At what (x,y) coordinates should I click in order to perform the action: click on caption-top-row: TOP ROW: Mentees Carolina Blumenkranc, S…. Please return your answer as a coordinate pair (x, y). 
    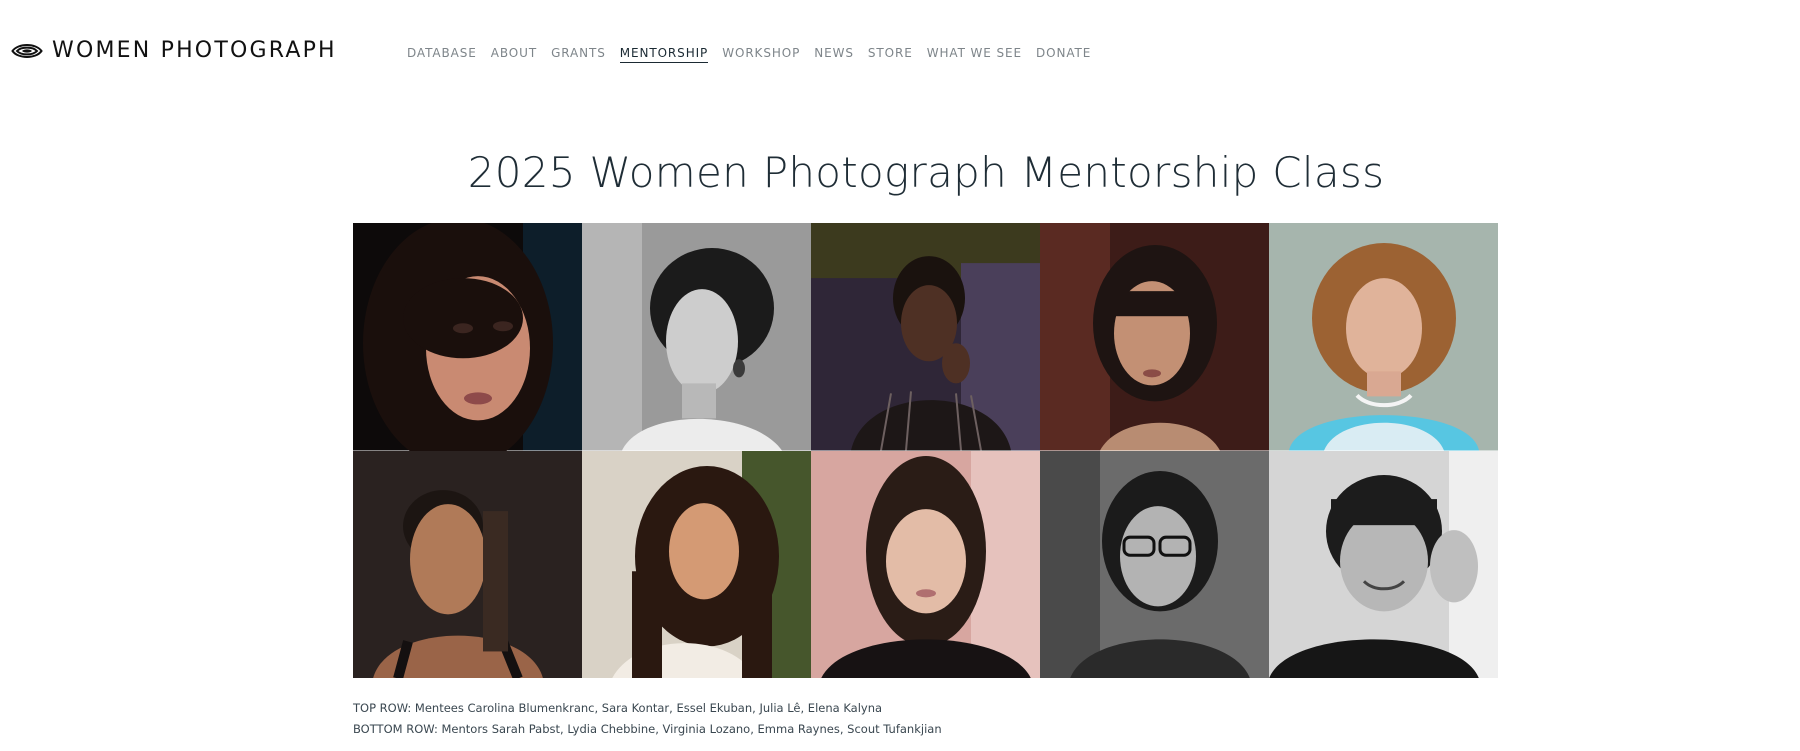
    Looking at the image, I should click on (618, 708).